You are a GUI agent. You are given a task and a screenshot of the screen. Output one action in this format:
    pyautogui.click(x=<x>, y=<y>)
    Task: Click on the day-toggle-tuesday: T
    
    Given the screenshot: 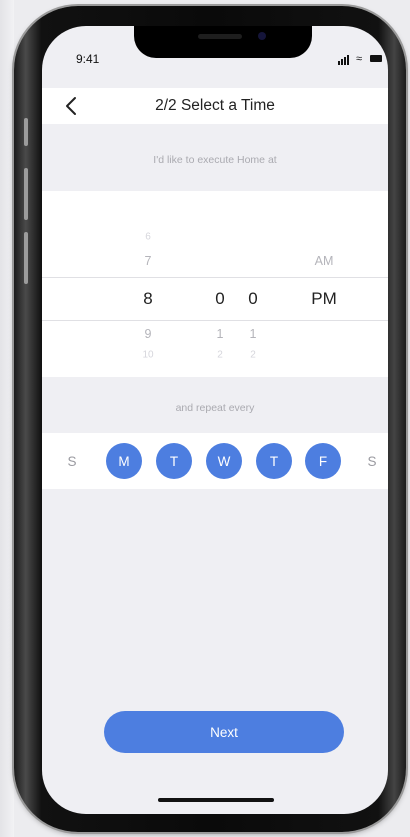 What is the action you would take?
    pyautogui.click(x=174, y=461)
    